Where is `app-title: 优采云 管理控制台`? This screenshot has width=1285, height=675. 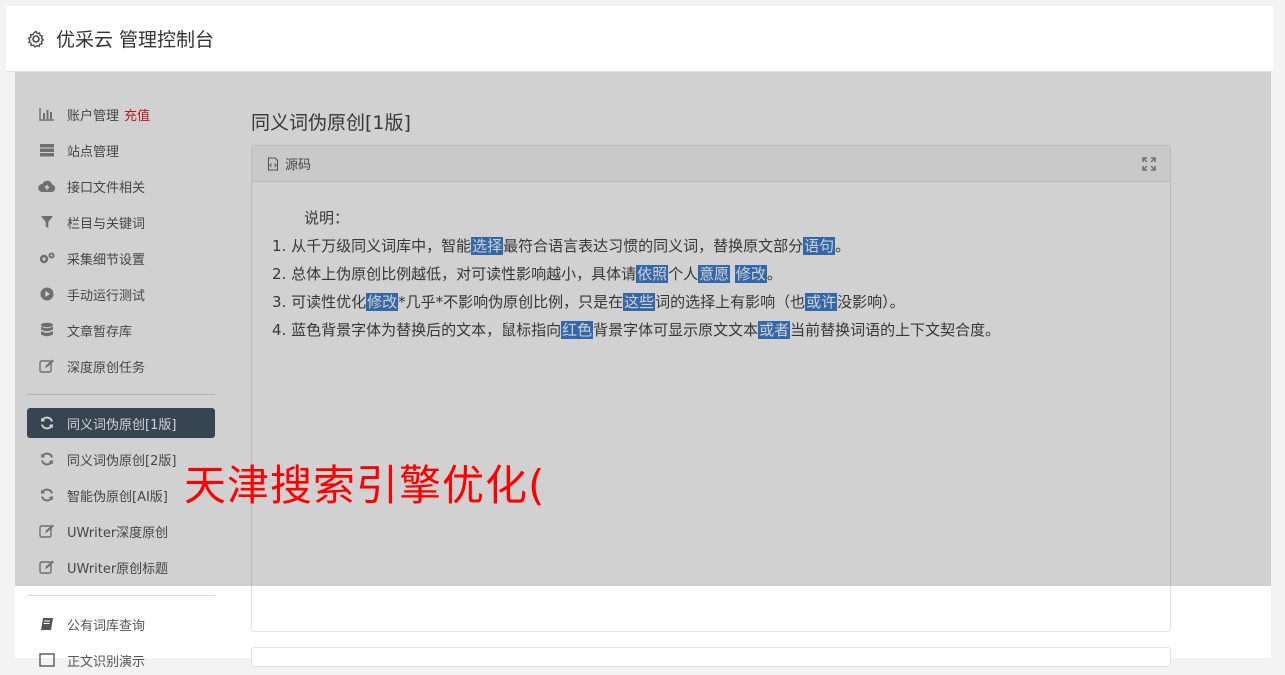 app-title: 优采云 管理控制台 is located at coordinates (135, 40).